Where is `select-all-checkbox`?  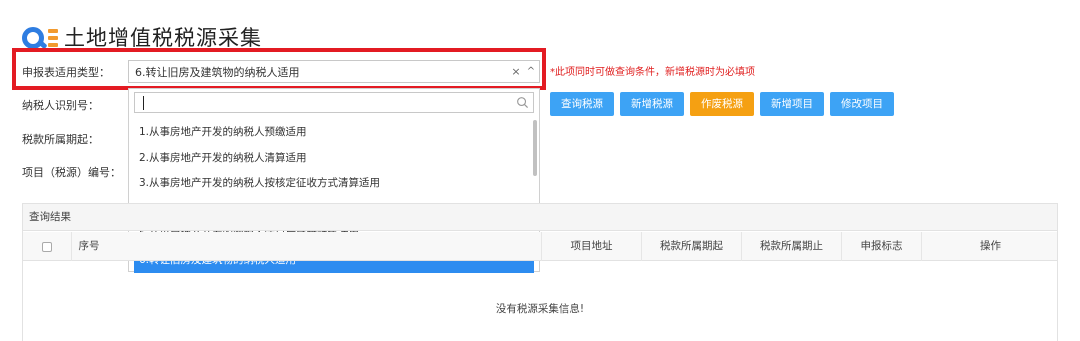 select-all-checkbox is located at coordinates (47, 247).